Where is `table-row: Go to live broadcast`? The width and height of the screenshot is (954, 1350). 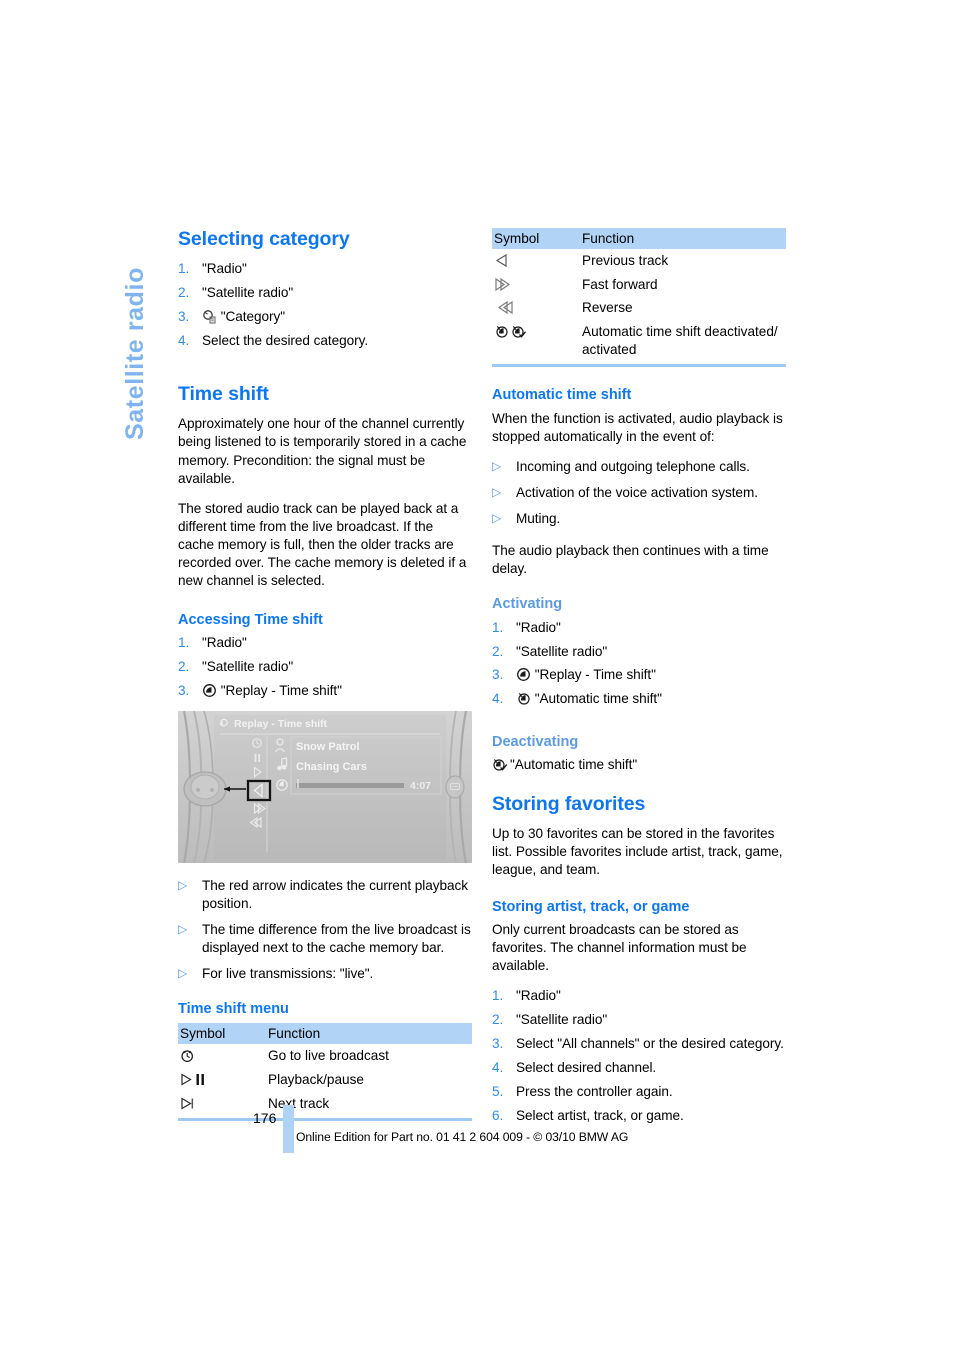 table-row: Go to live broadcast is located at coordinates (325, 1056).